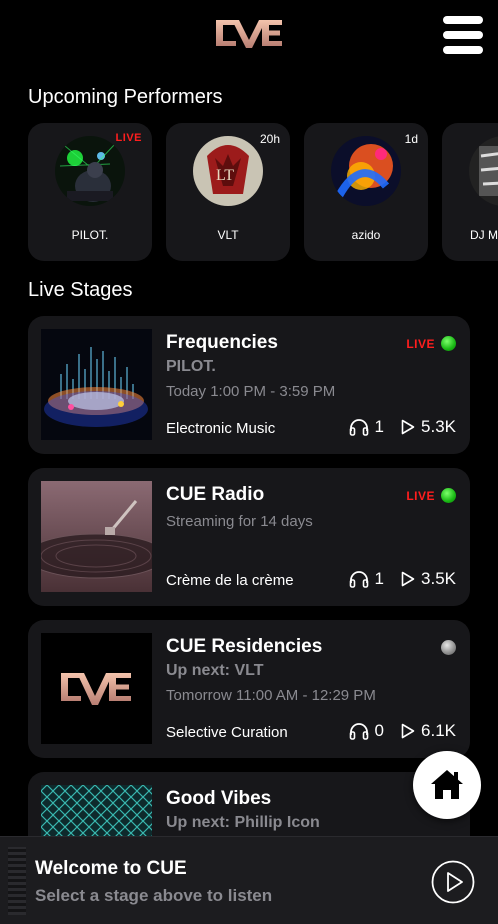 The image size is (498, 924). I want to click on home-icon, so click(447, 784).